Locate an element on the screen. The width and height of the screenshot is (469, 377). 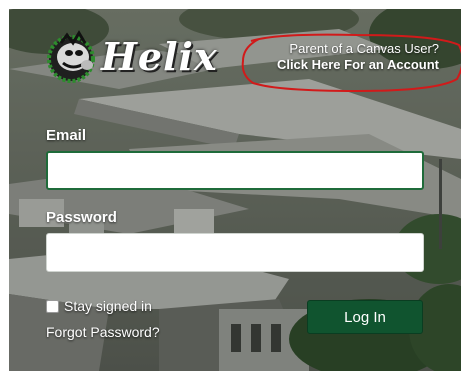
stay-signed-in-row: Stay signed in is located at coordinates (99, 306).